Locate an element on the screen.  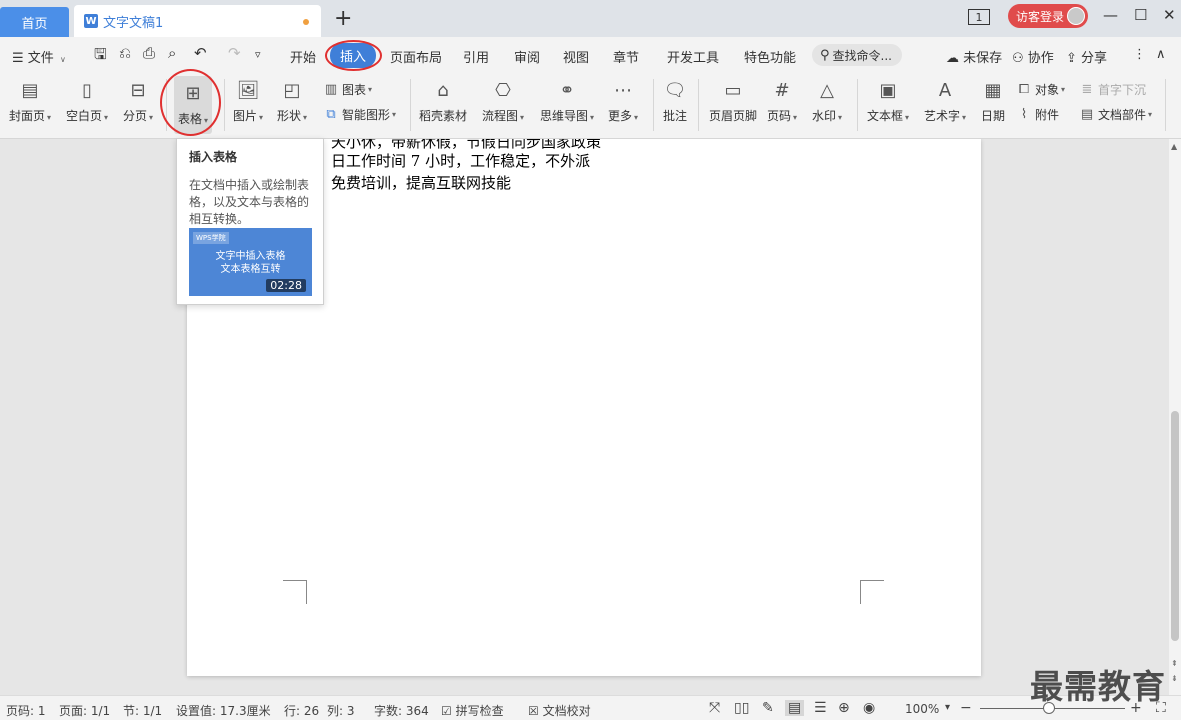
tab-document: W 文字文稿1 is located at coordinates (197, 21).